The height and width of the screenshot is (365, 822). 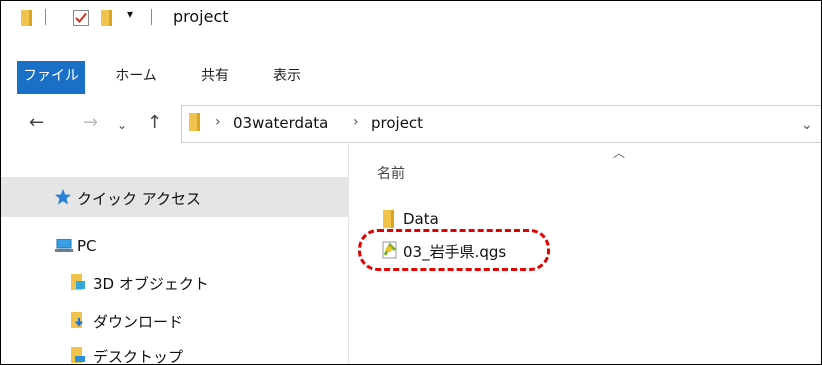 What do you see at coordinates (411, 18) in the screenshot?
I see `title-bar: ▾ project` at bounding box center [411, 18].